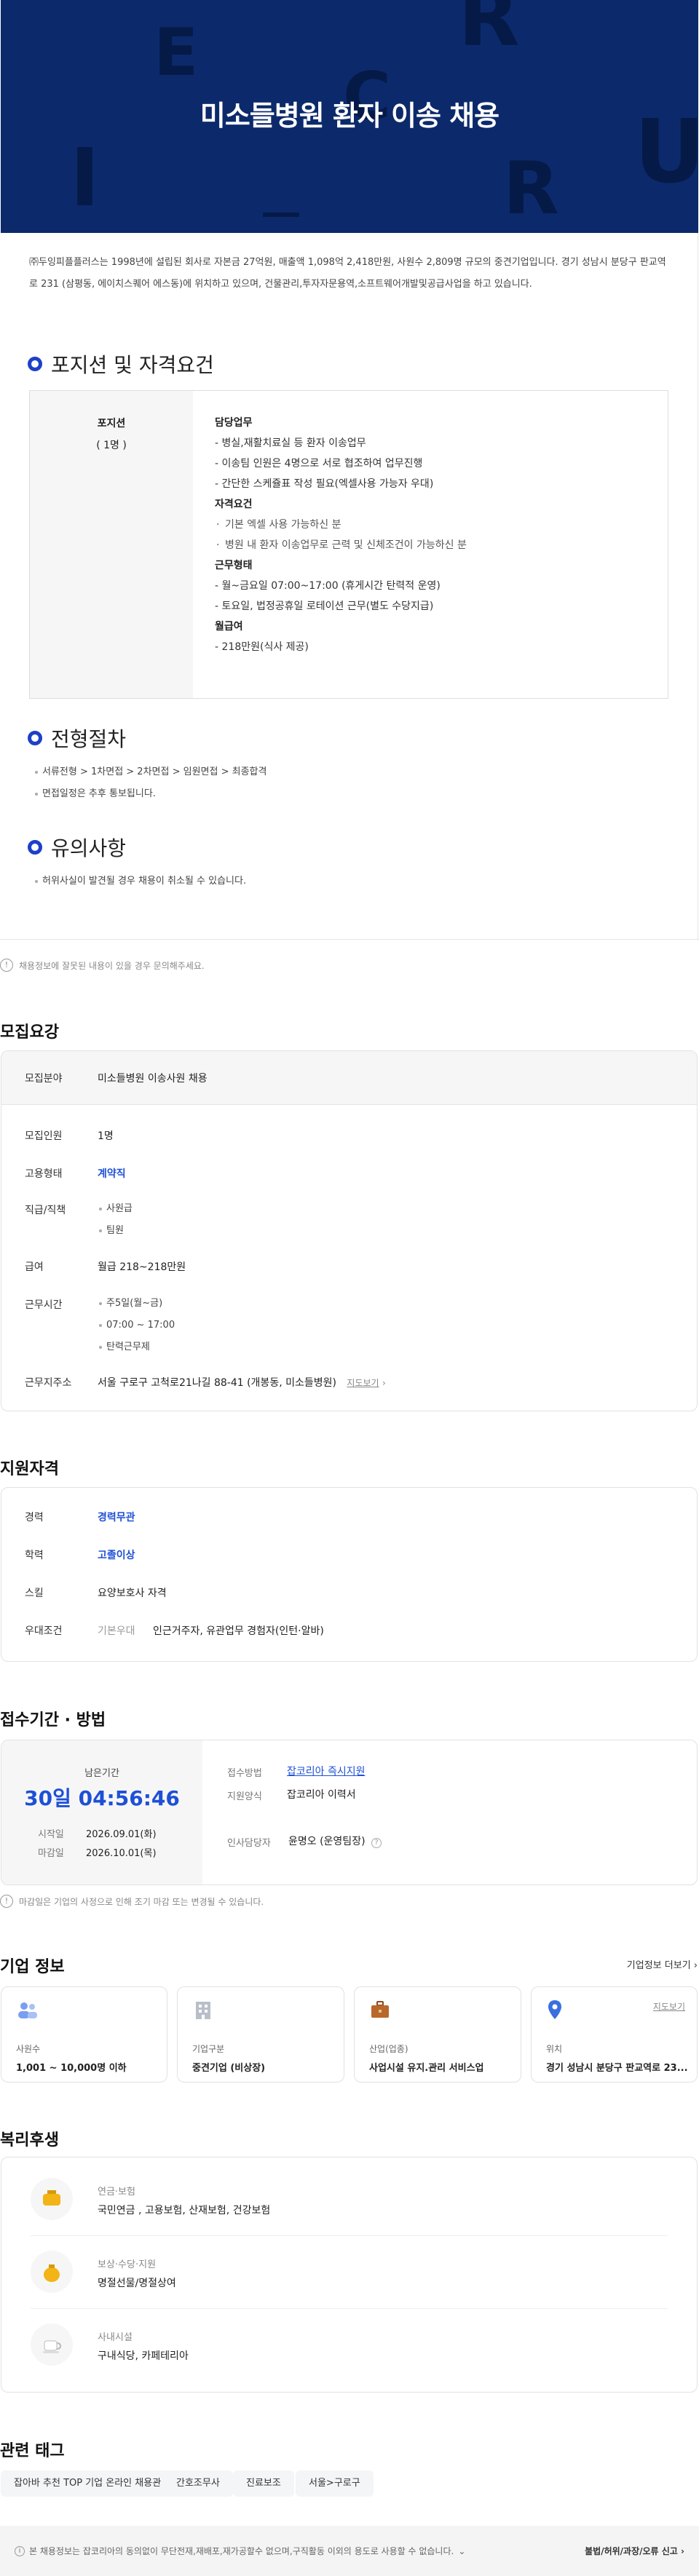  I want to click on hours-label: 근무시간, so click(44, 1305).